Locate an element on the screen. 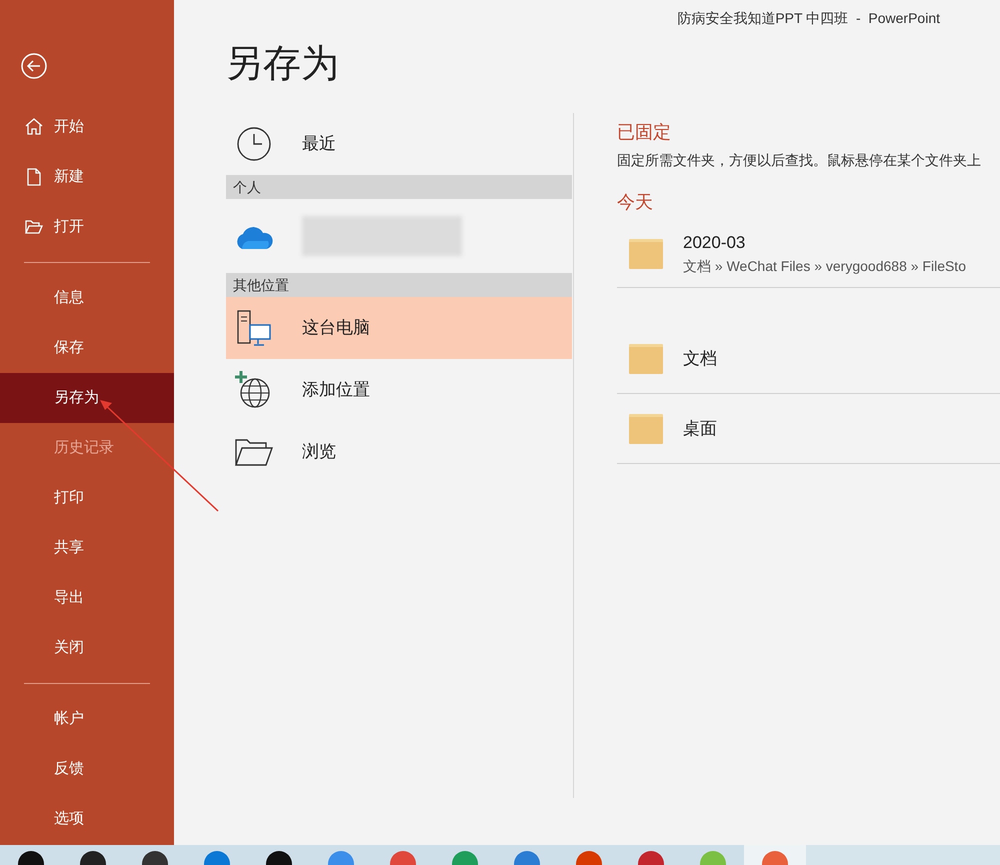  sidebar-item: 反馈 is located at coordinates (87, 769).